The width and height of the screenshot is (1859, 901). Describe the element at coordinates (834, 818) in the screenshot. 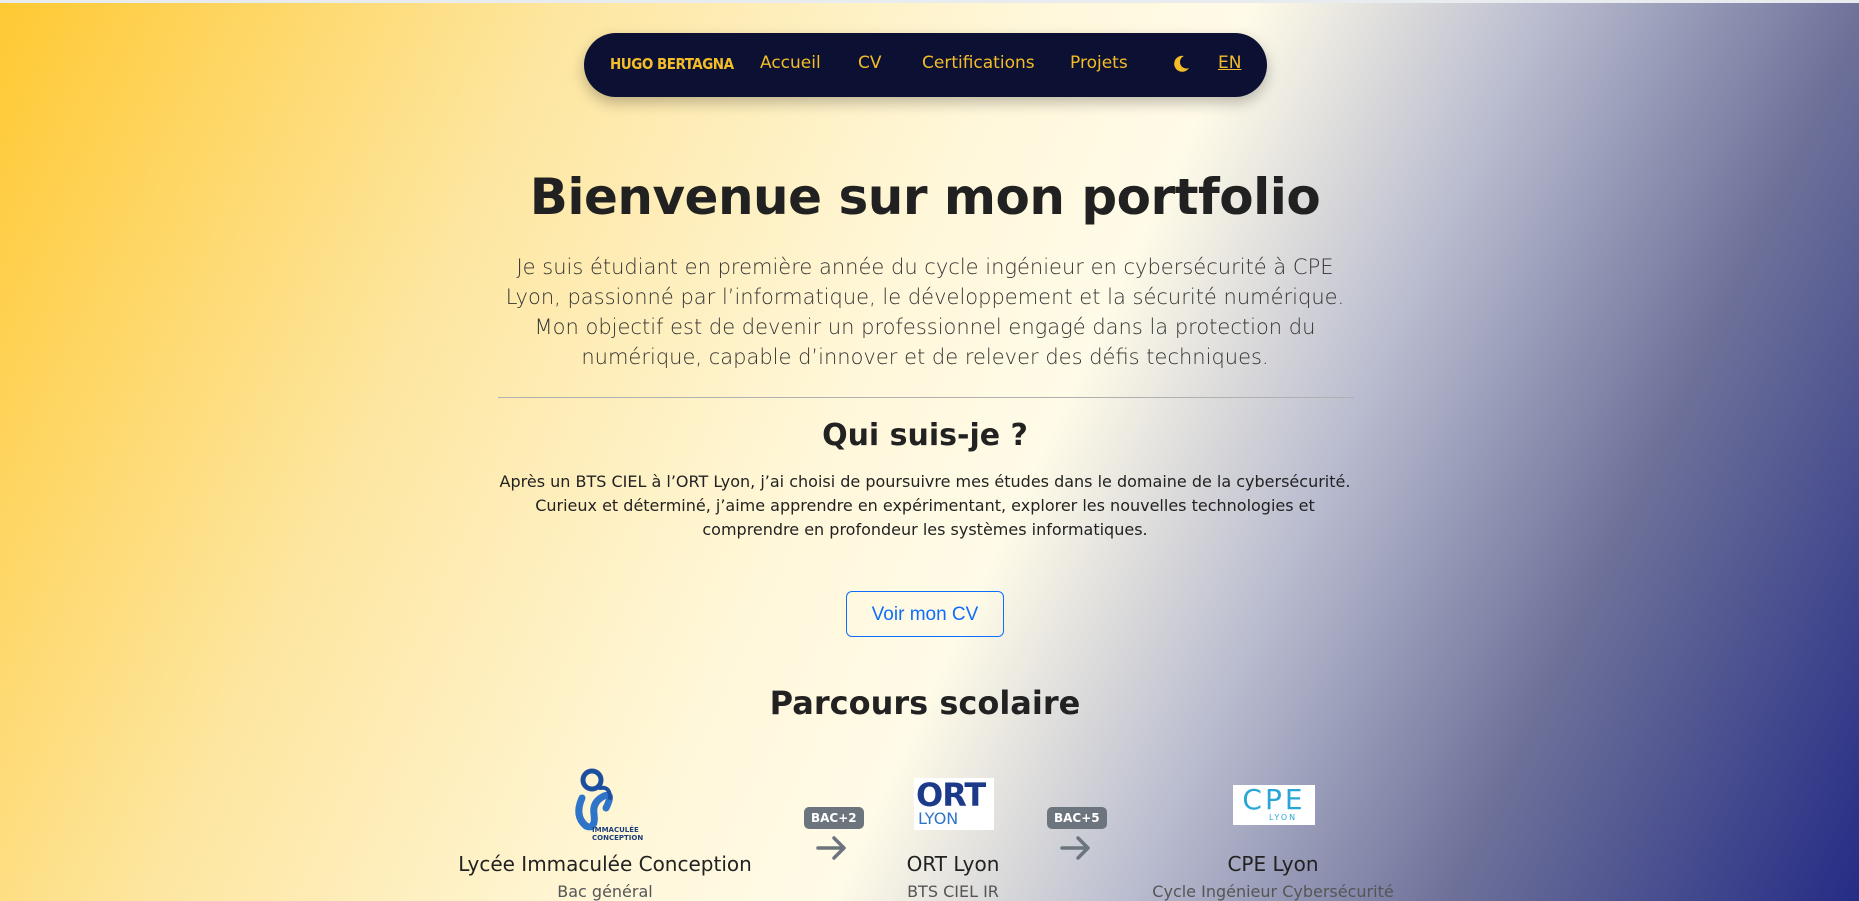

I see `level-badge: BAC+2` at that location.